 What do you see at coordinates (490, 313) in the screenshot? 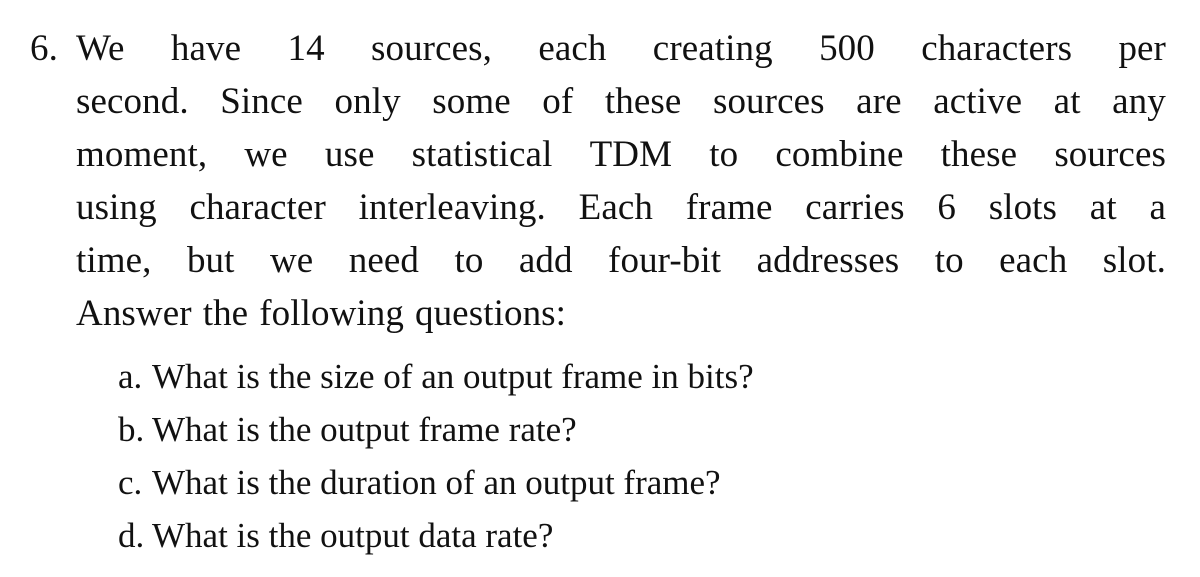
I see `word: questions:` at bounding box center [490, 313].